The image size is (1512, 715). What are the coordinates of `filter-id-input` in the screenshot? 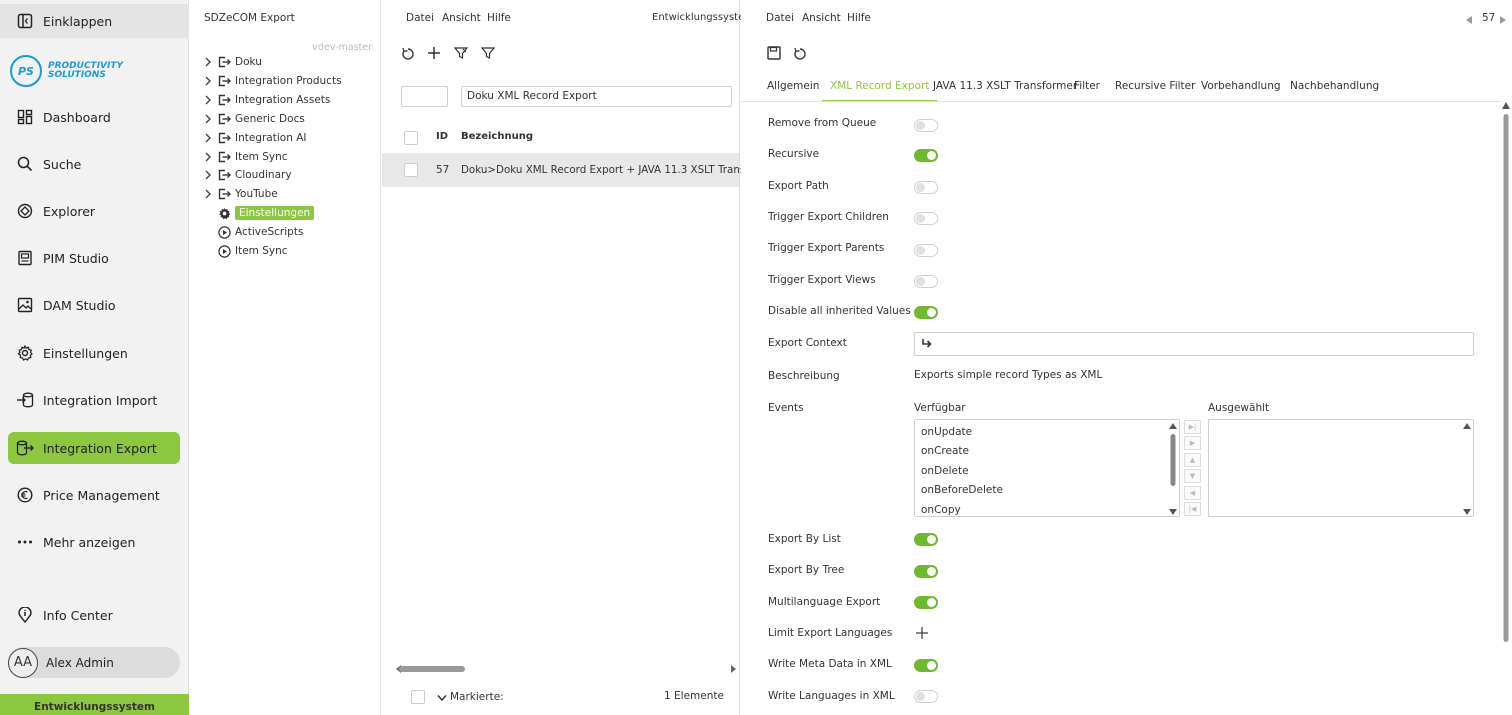 It's located at (424, 96).